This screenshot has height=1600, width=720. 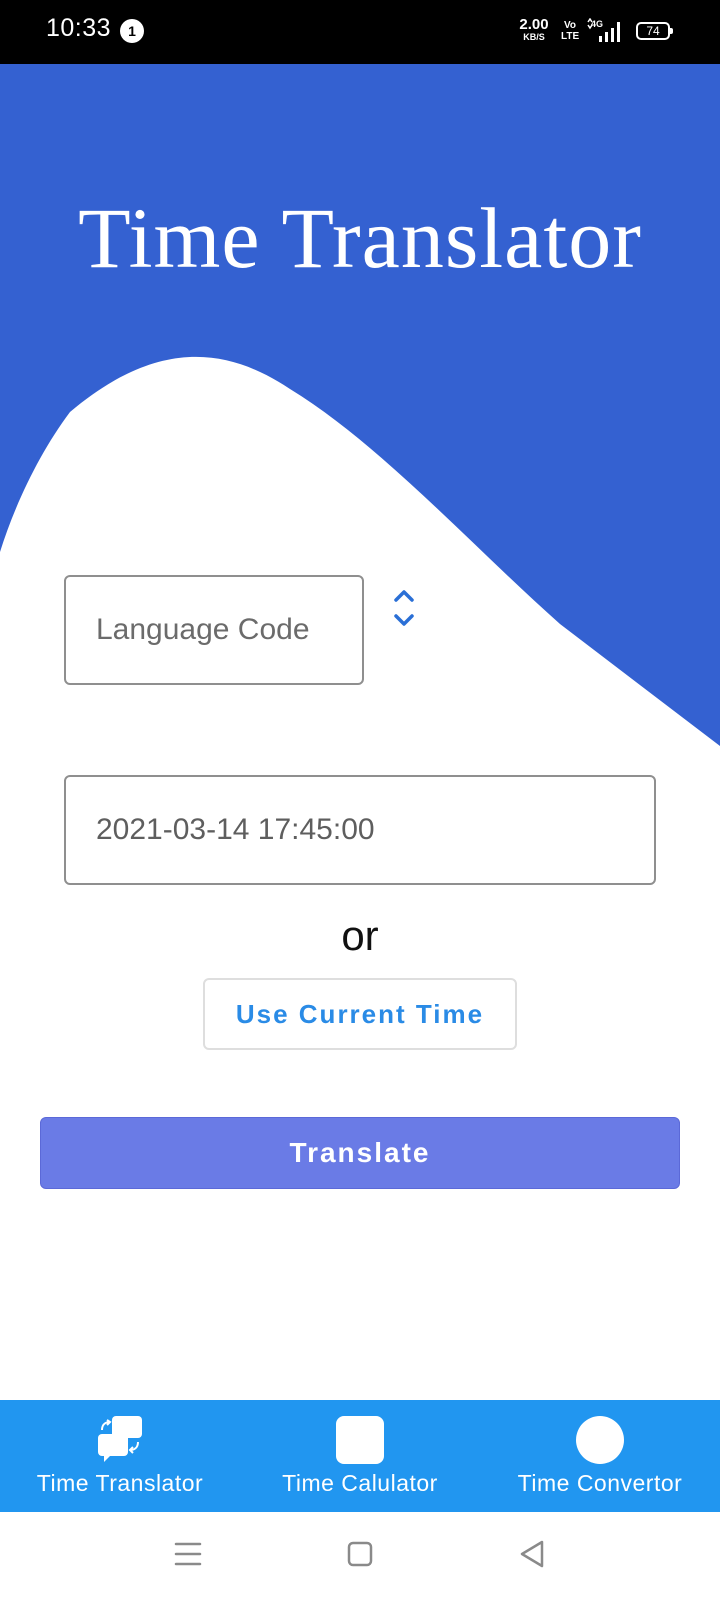 I want to click on nav-item-time-convertor: Time Convertor, so click(x=600, y=1456).